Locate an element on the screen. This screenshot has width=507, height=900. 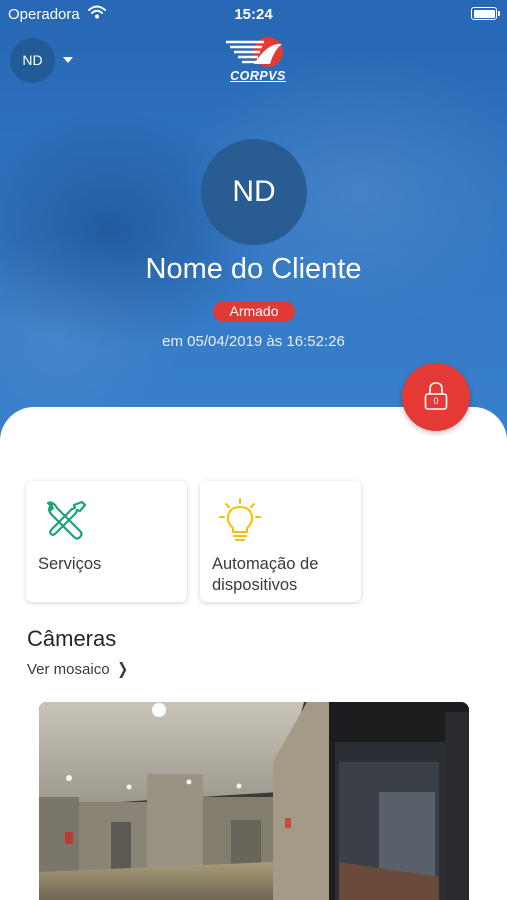
services-card: Serviços is located at coordinates (106, 541).